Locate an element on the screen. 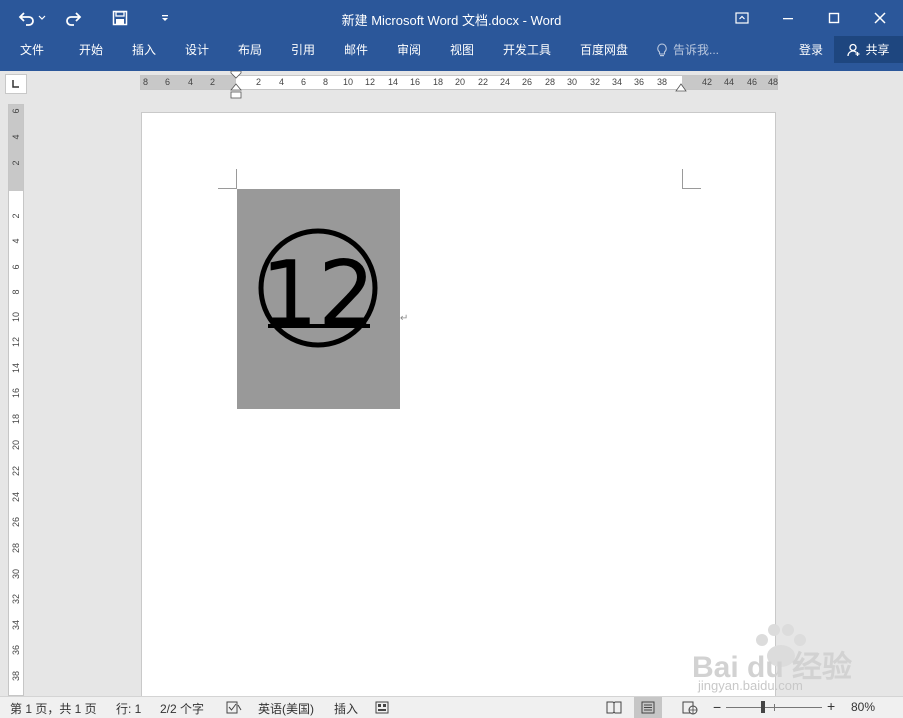 The width and height of the screenshot is (903, 718). zoom-level: 80% is located at coordinates (863, 707).